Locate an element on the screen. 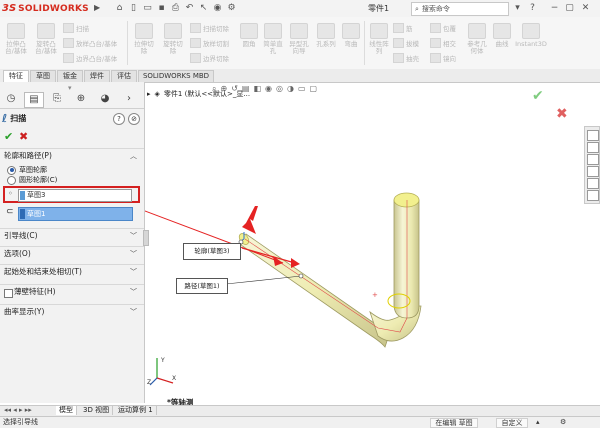  display-style-icon: ◉ is located at coordinates (268, 91).